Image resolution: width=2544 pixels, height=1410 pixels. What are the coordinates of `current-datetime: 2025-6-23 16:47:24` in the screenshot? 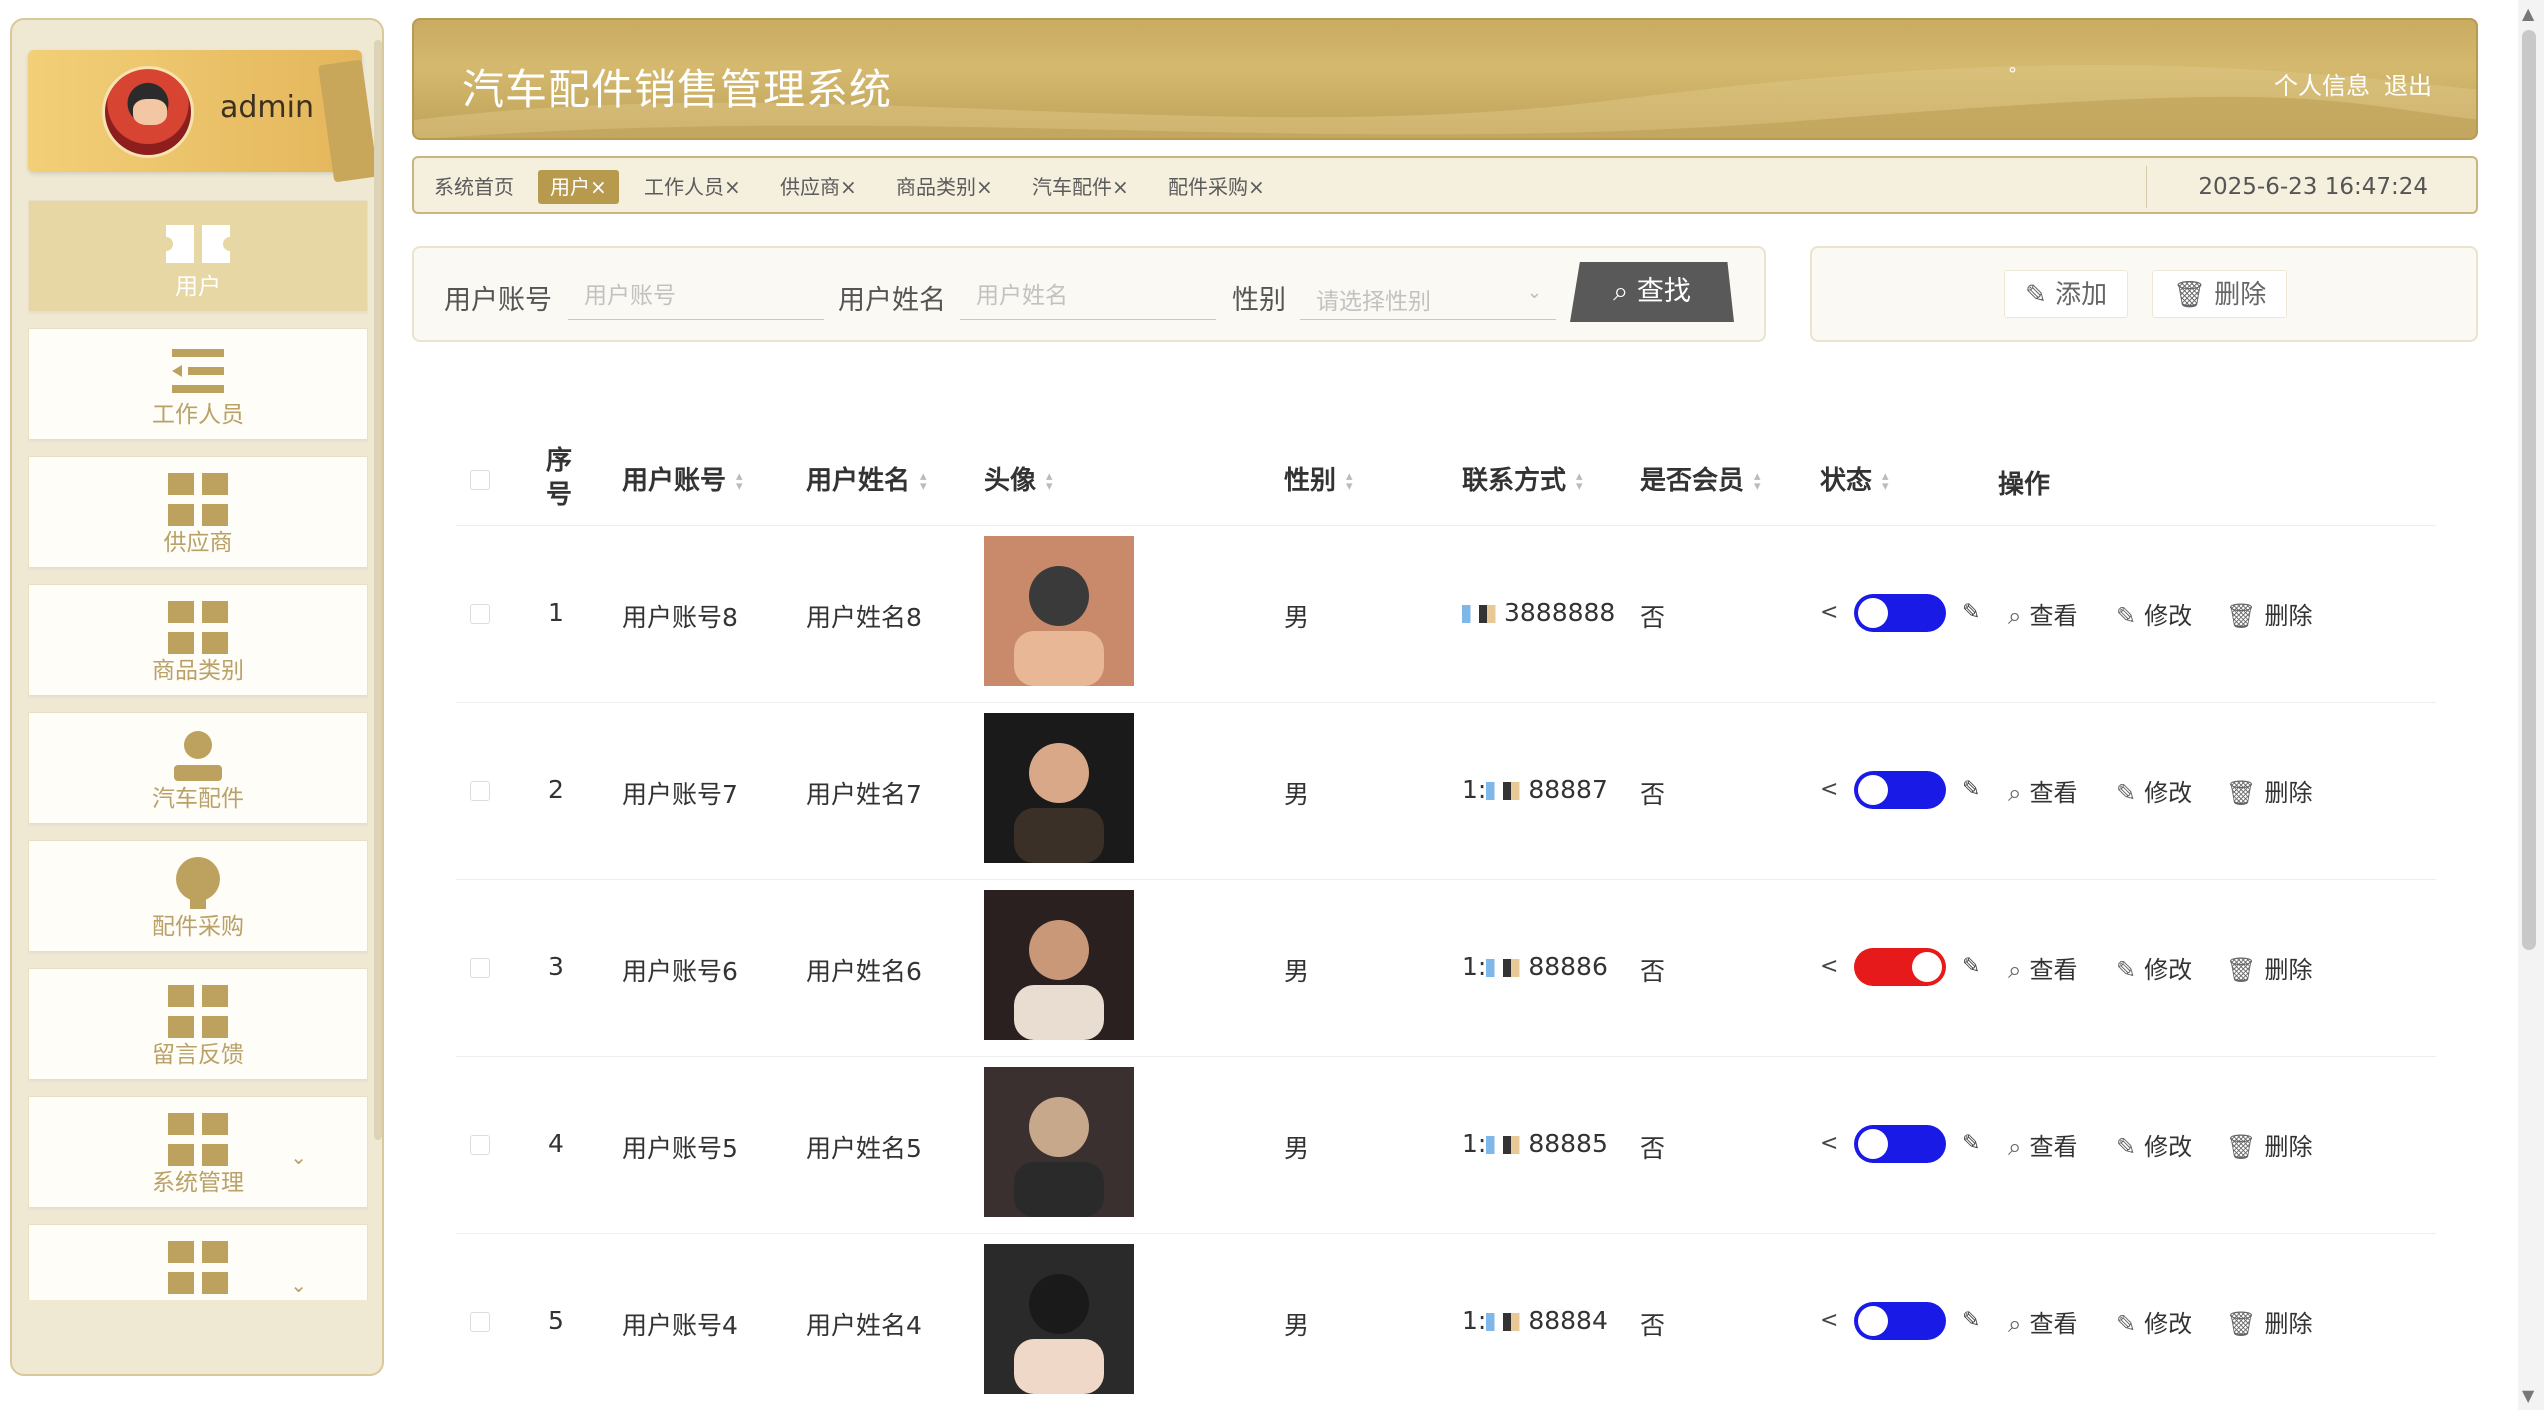 It's located at (2313, 187).